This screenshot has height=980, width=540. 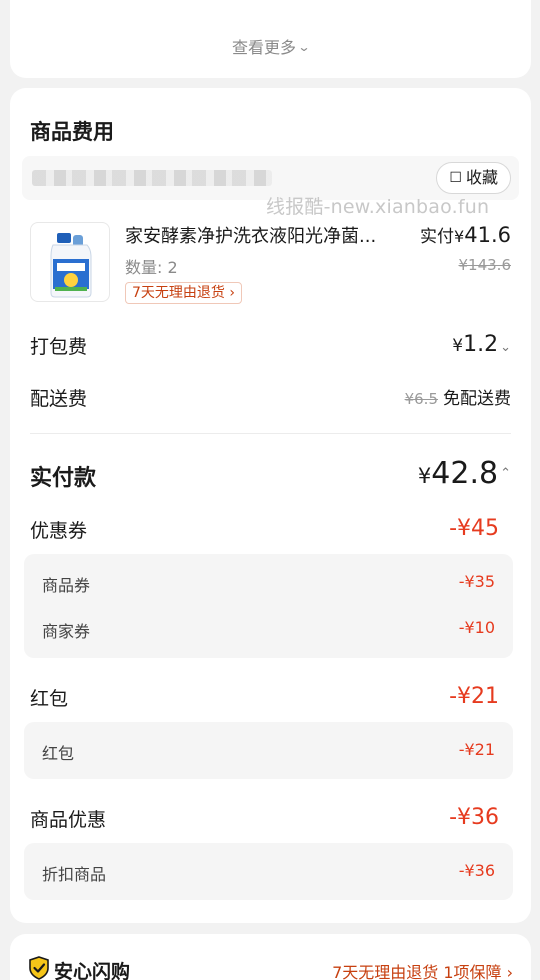 I want to click on product-discount-amount: -¥36, so click(x=474, y=817).